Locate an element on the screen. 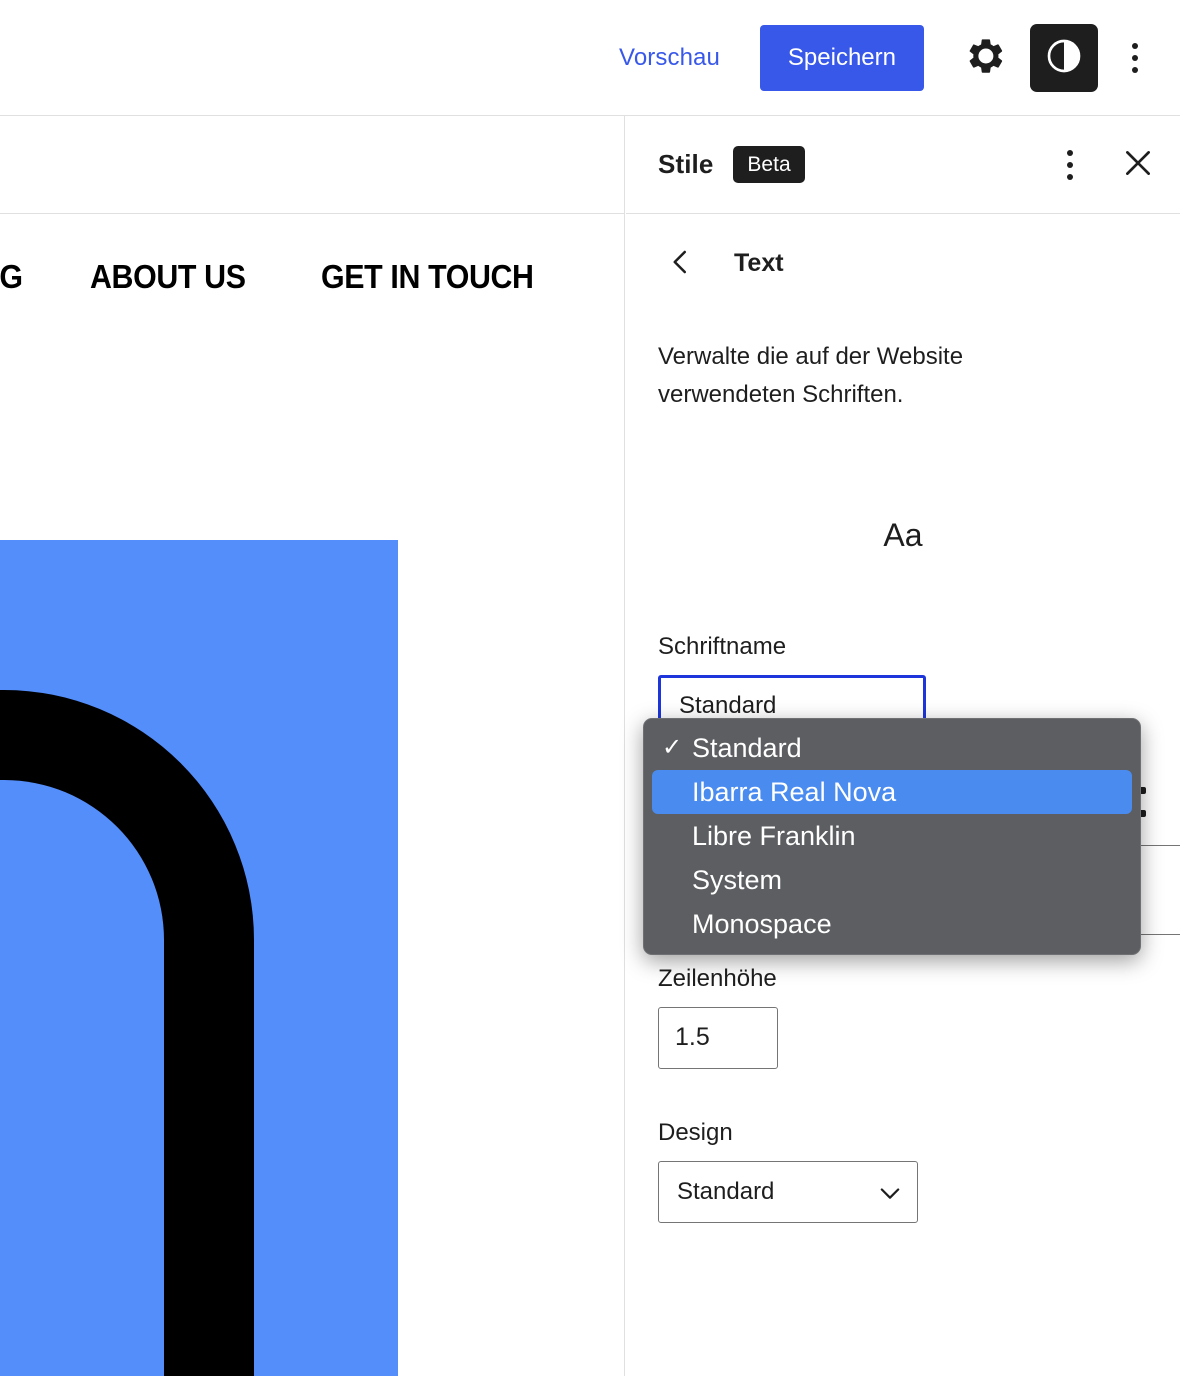 This screenshot has width=1180, height=1376. checkmark-icon: ✓ is located at coordinates (672, 747).